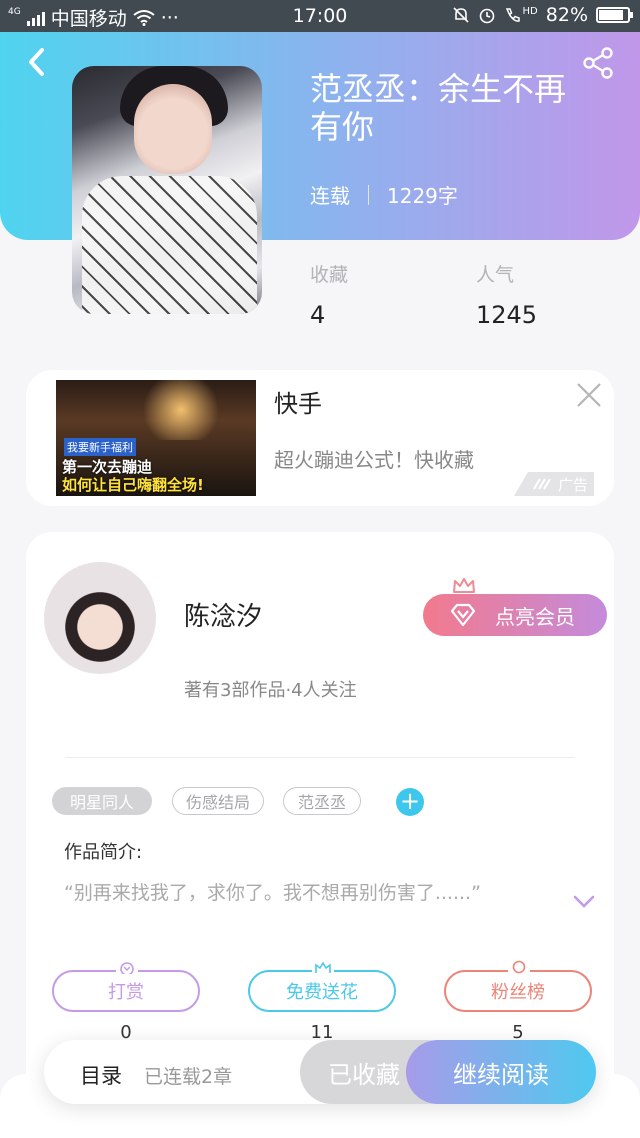  Describe the element at coordinates (127, 967) in the screenshot. I see `coin-icon` at that location.